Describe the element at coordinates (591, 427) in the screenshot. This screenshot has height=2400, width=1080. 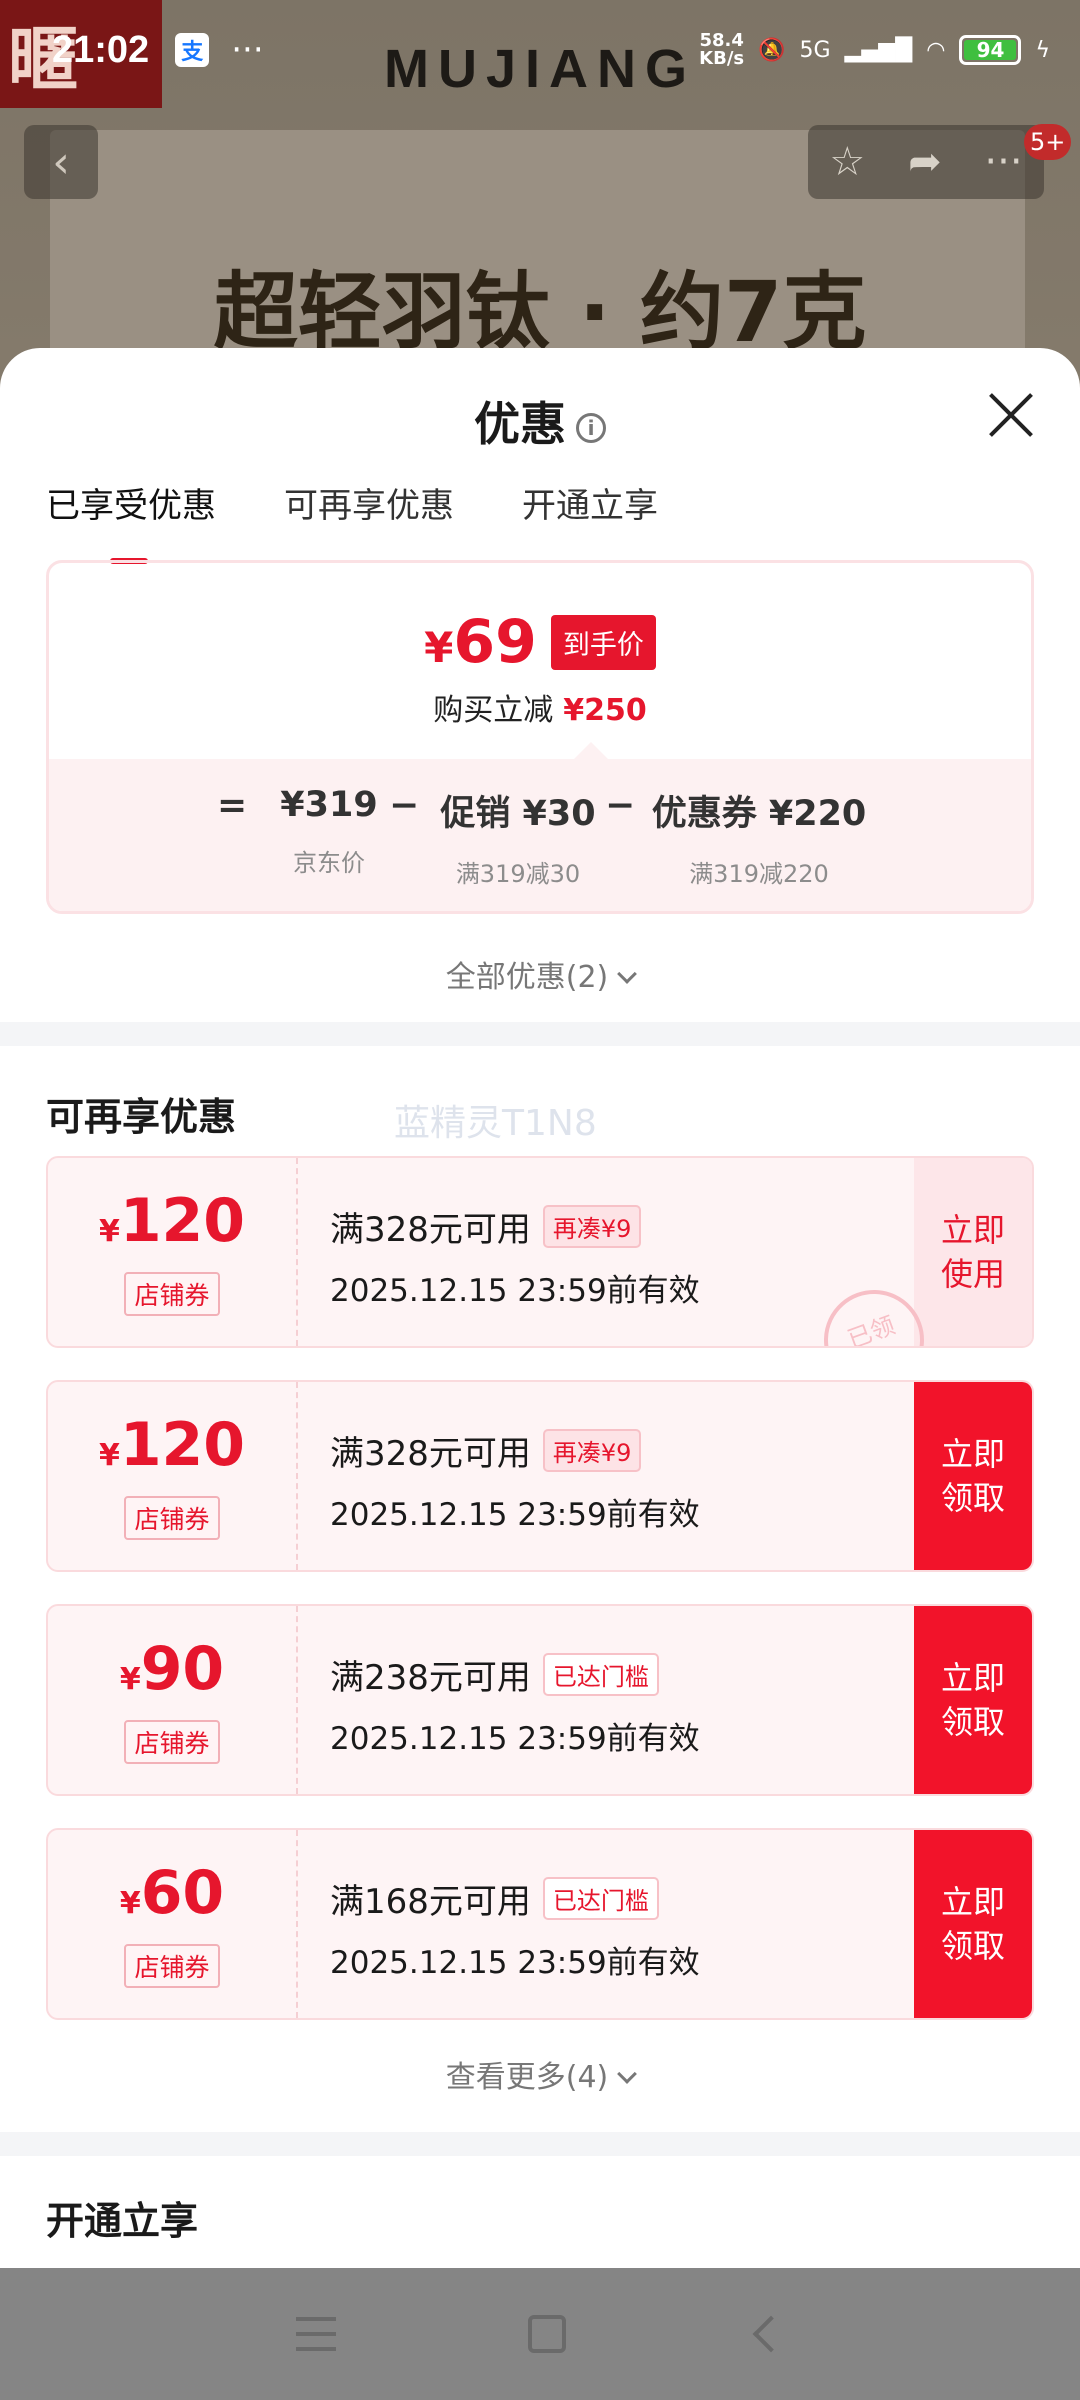
I see `info-icon: i` at that location.